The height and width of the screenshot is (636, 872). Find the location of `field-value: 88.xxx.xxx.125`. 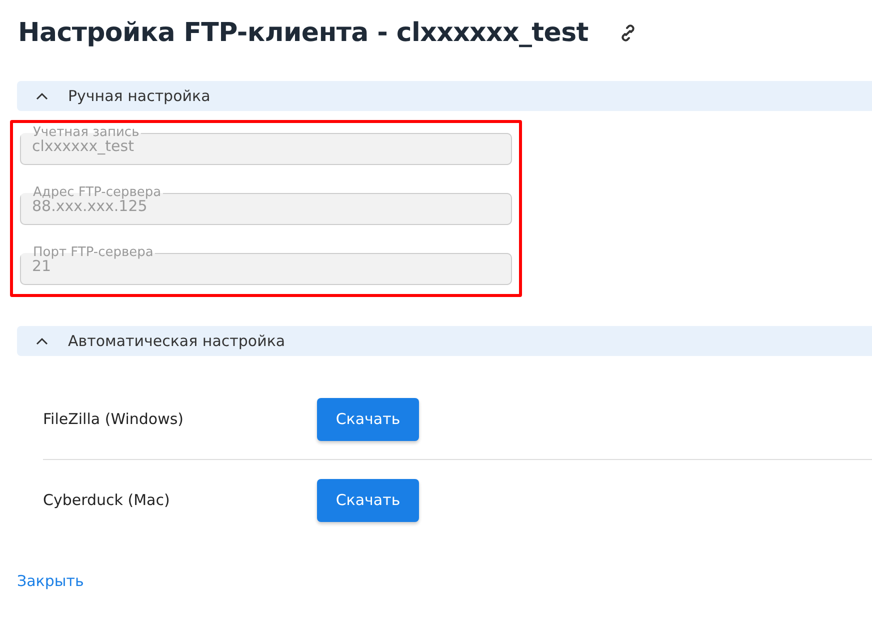

field-value: 88.xxx.xxx.125 is located at coordinates (89, 206).